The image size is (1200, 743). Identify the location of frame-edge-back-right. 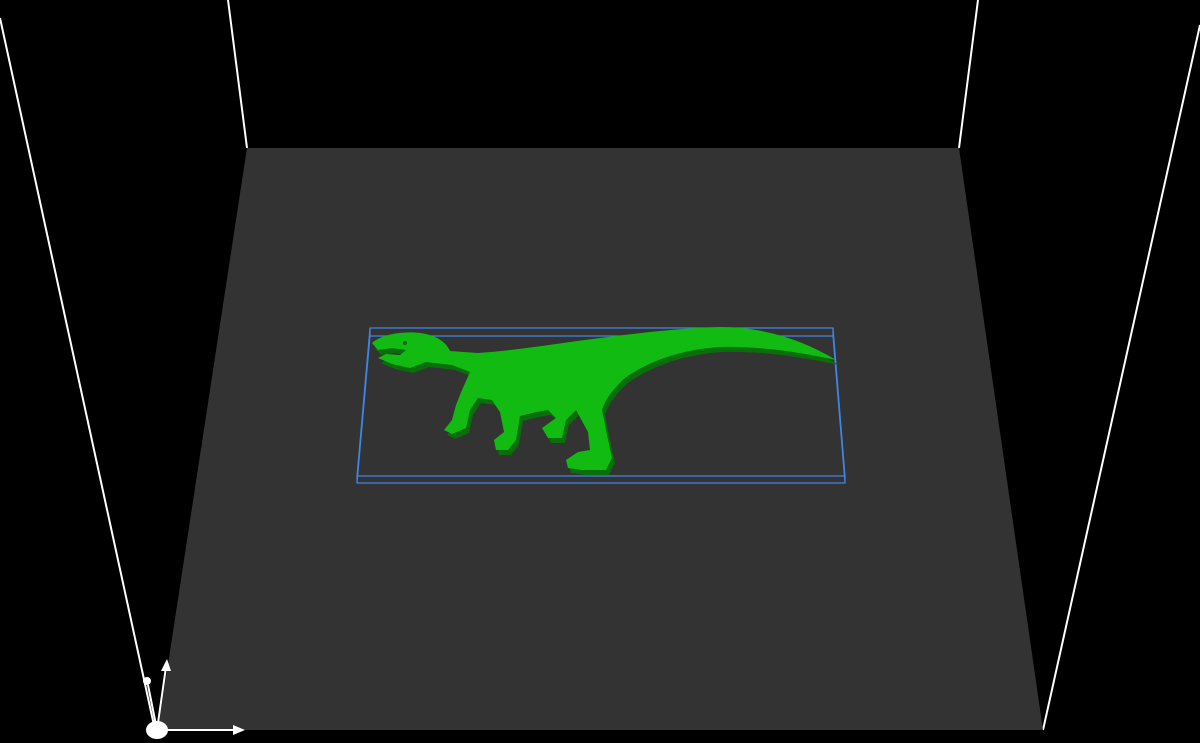
(968, 74).